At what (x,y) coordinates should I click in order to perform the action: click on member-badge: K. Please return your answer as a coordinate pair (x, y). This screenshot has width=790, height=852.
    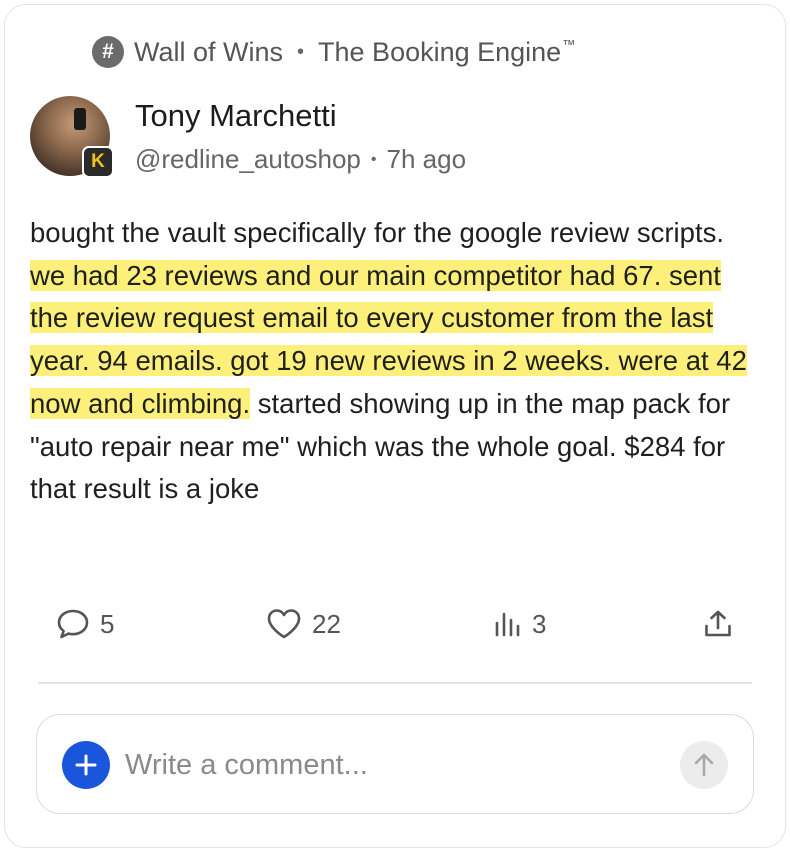
    Looking at the image, I should click on (98, 162).